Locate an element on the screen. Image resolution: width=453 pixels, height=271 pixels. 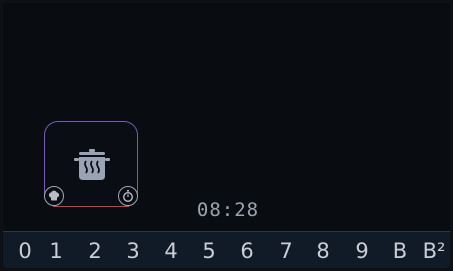
pot-steam-icon is located at coordinates (92, 164).